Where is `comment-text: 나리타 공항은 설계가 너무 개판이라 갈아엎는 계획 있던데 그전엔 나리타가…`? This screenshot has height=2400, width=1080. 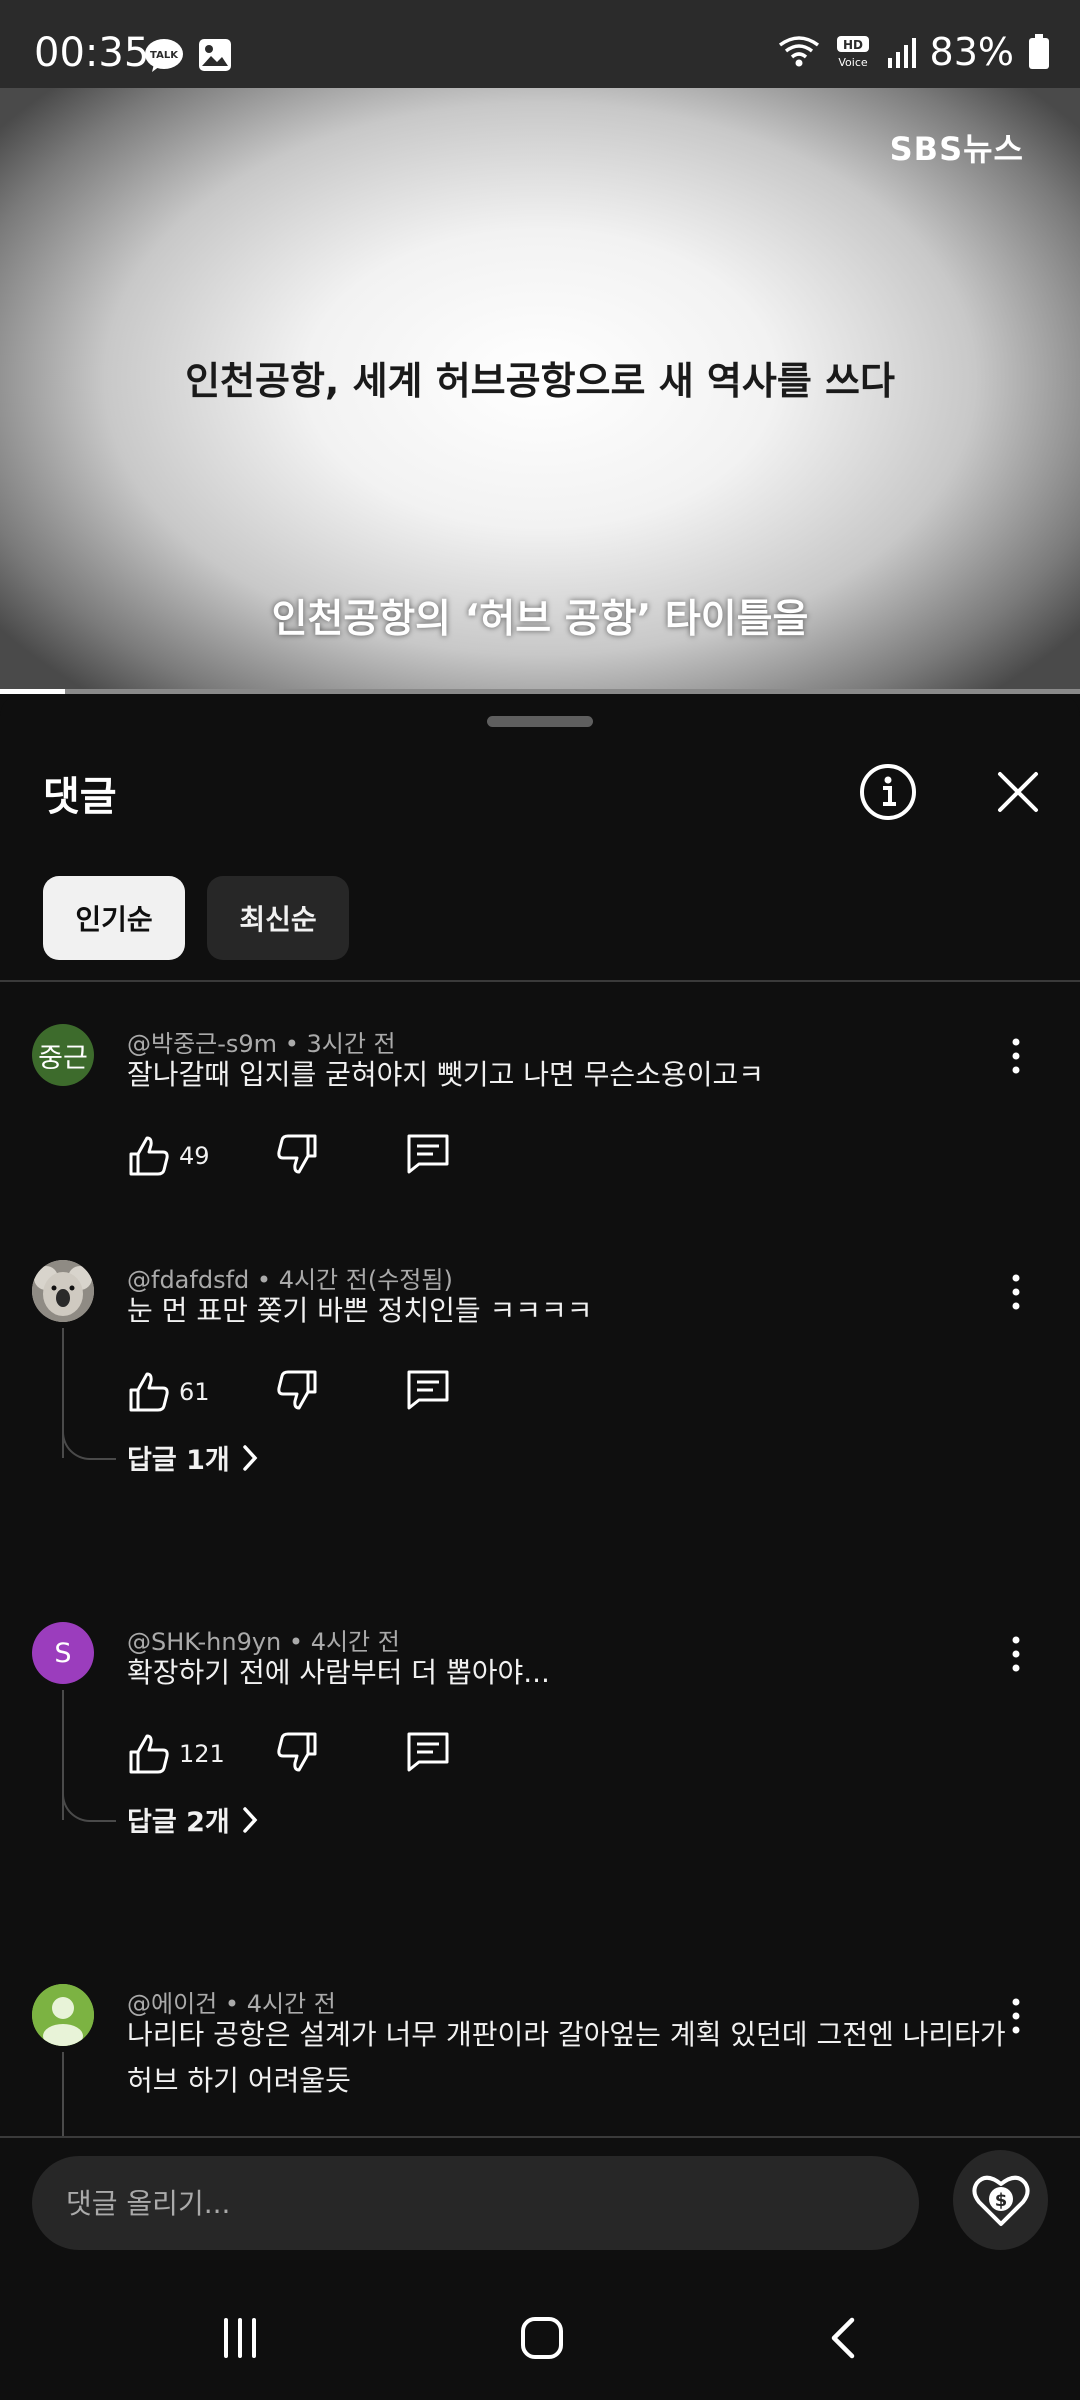 comment-text: 나리타 공항은 설계가 너무 개판이라 갈아엎는 계획 있던데 그전엔 나리타가… is located at coordinates (566, 2057).